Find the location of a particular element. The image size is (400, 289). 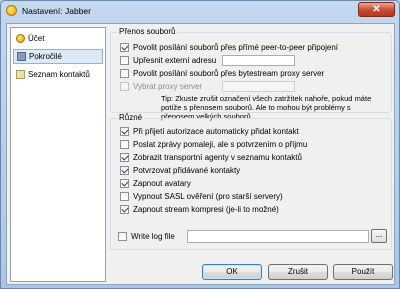

sidebar-item-pokrocile: Pokročilé is located at coordinates (58, 56).